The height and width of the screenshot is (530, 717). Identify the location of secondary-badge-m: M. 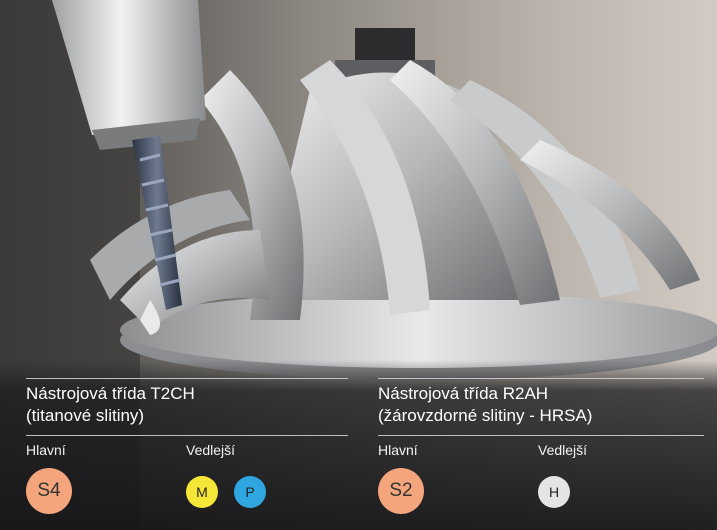
(202, 492).